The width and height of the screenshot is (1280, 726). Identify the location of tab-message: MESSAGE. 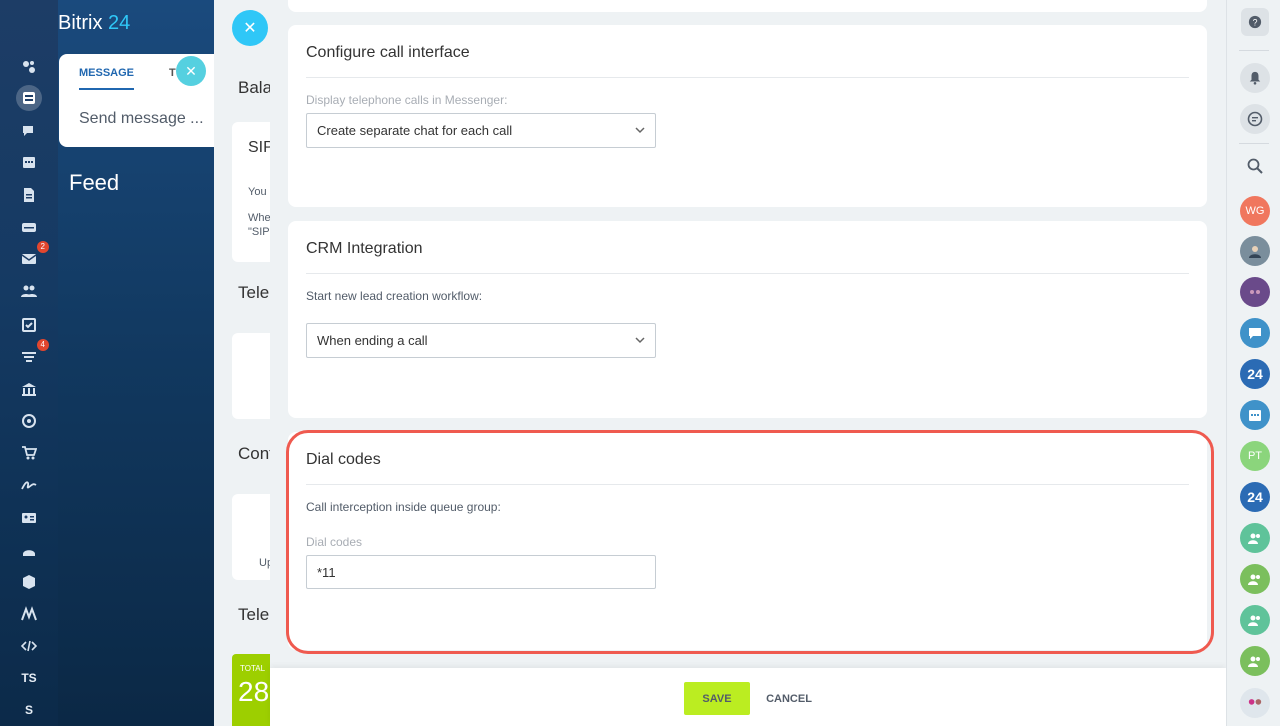
(107, 78).